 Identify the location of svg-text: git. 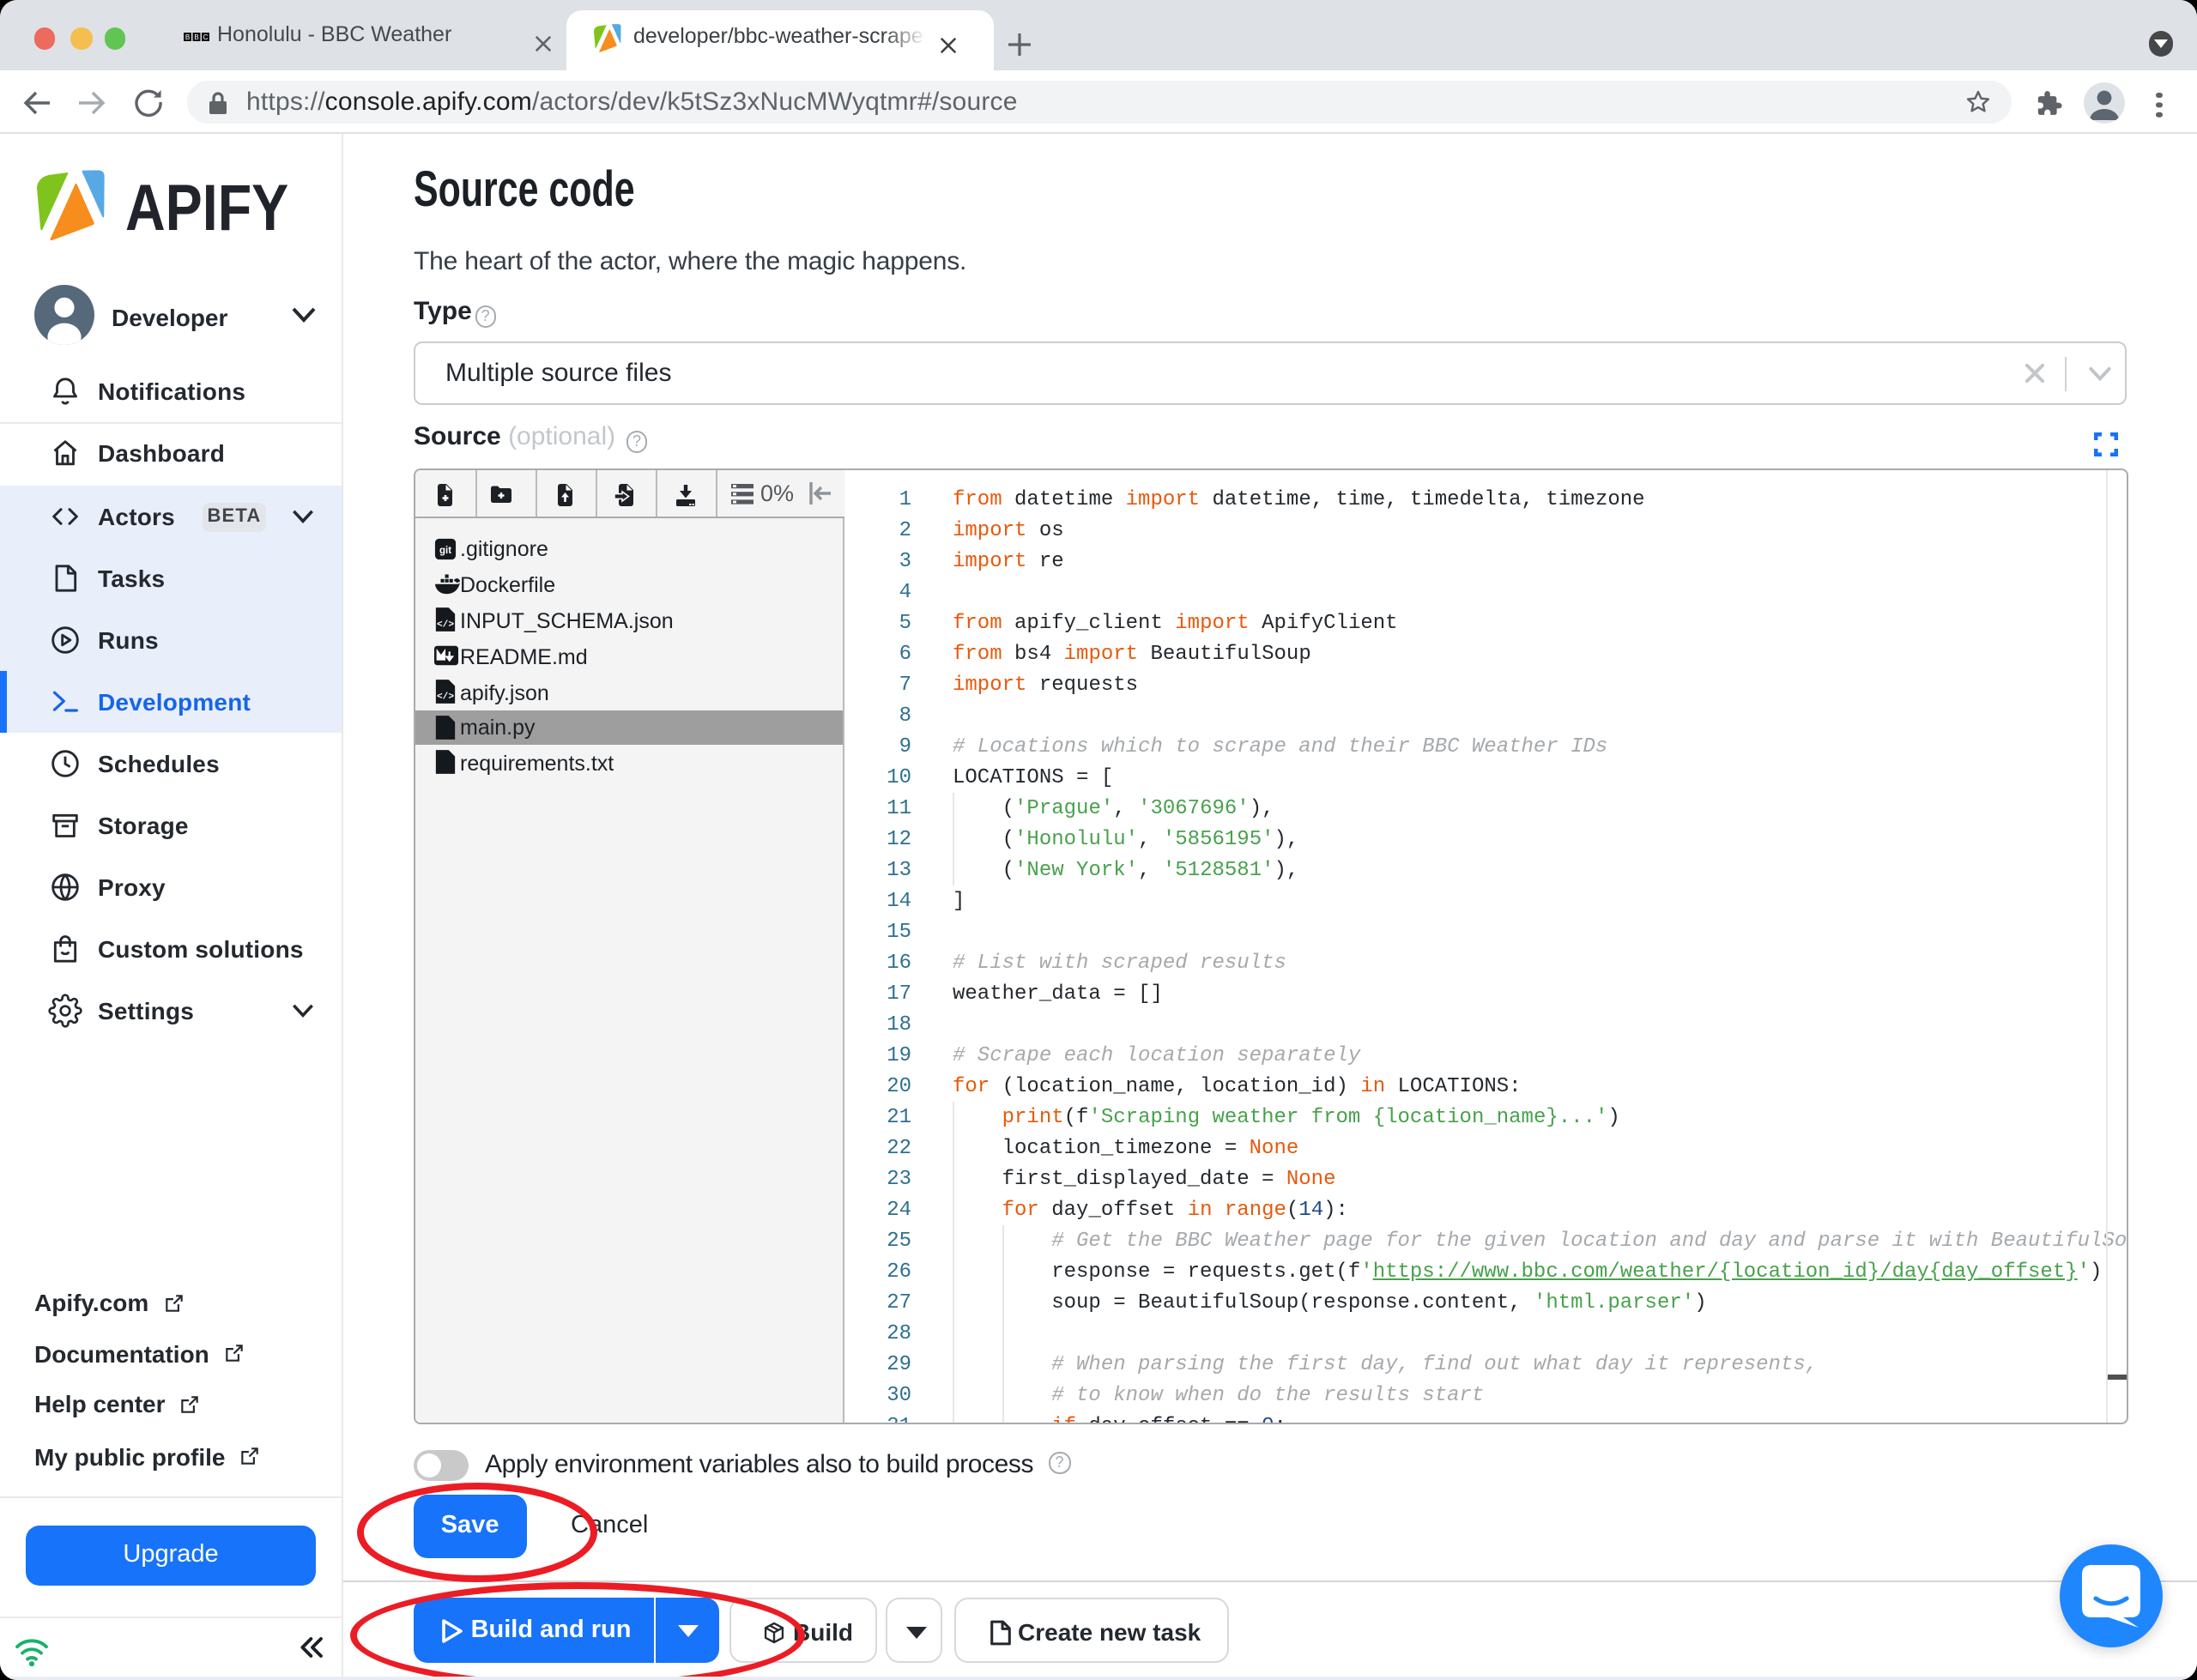
(445, 550).